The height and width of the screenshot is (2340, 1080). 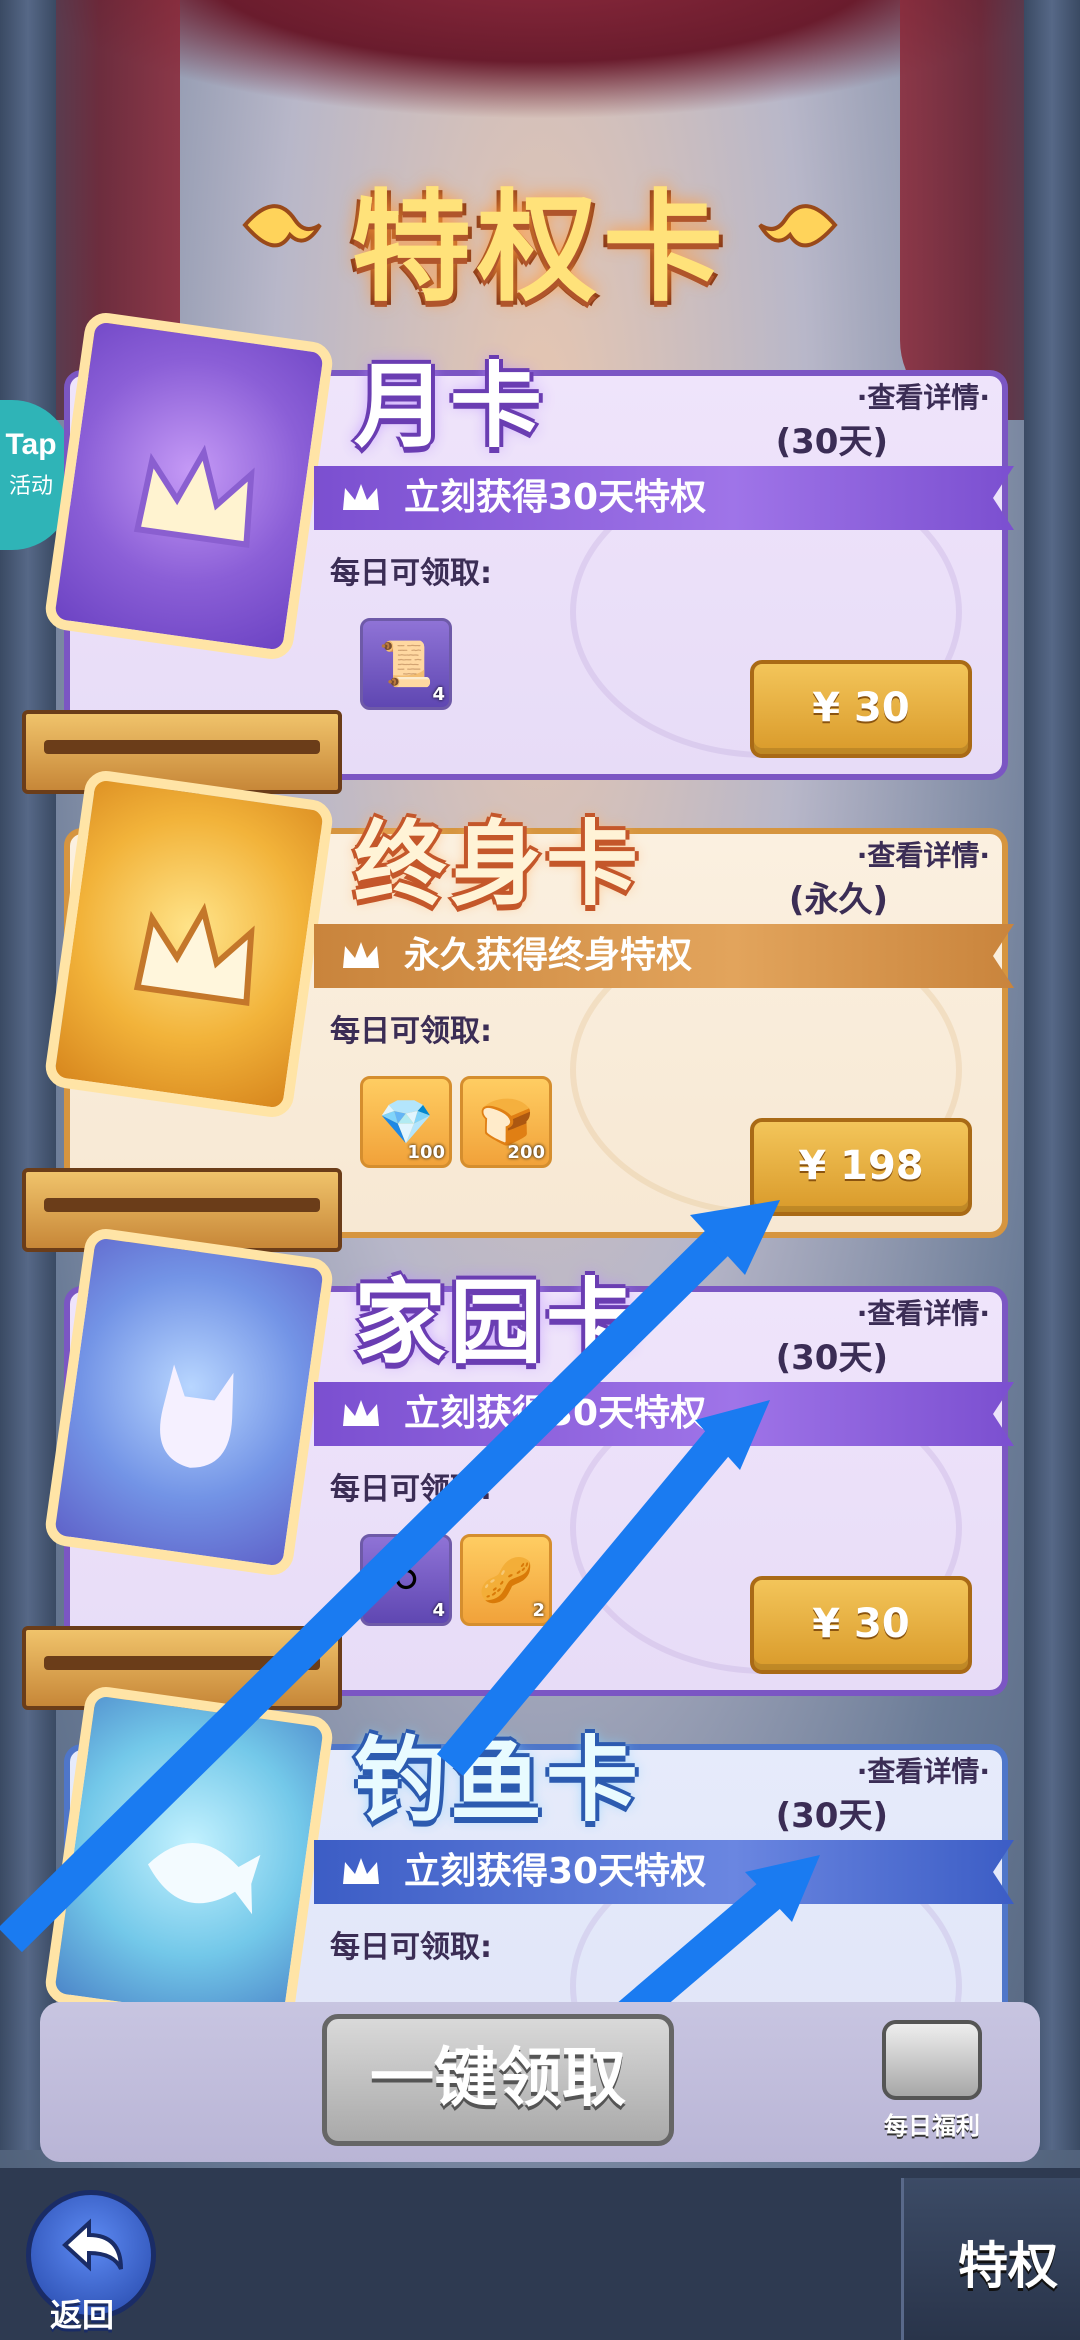 What do you see at coordinates (82, 2315) in the screenshot?
I see `back-label: 返回` at bounding box center [82, 2315].